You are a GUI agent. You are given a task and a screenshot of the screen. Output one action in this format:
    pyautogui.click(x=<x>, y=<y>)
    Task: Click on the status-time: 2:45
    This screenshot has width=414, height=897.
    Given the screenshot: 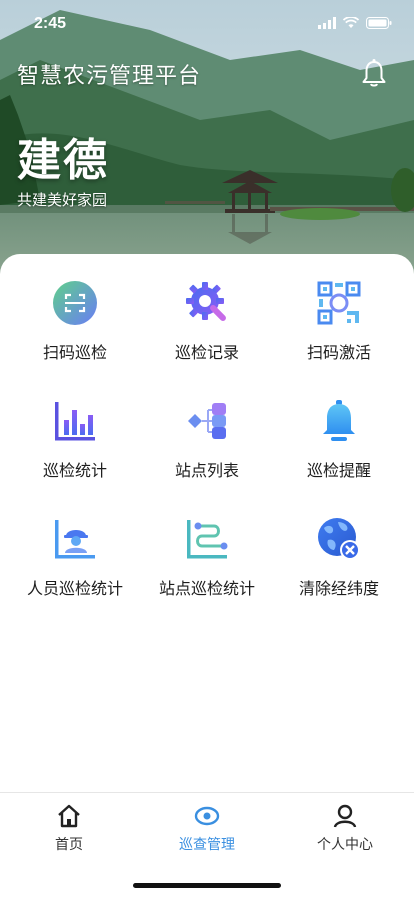 What is the action you would take?
    pyautogui.click(x=50, y=23)
    